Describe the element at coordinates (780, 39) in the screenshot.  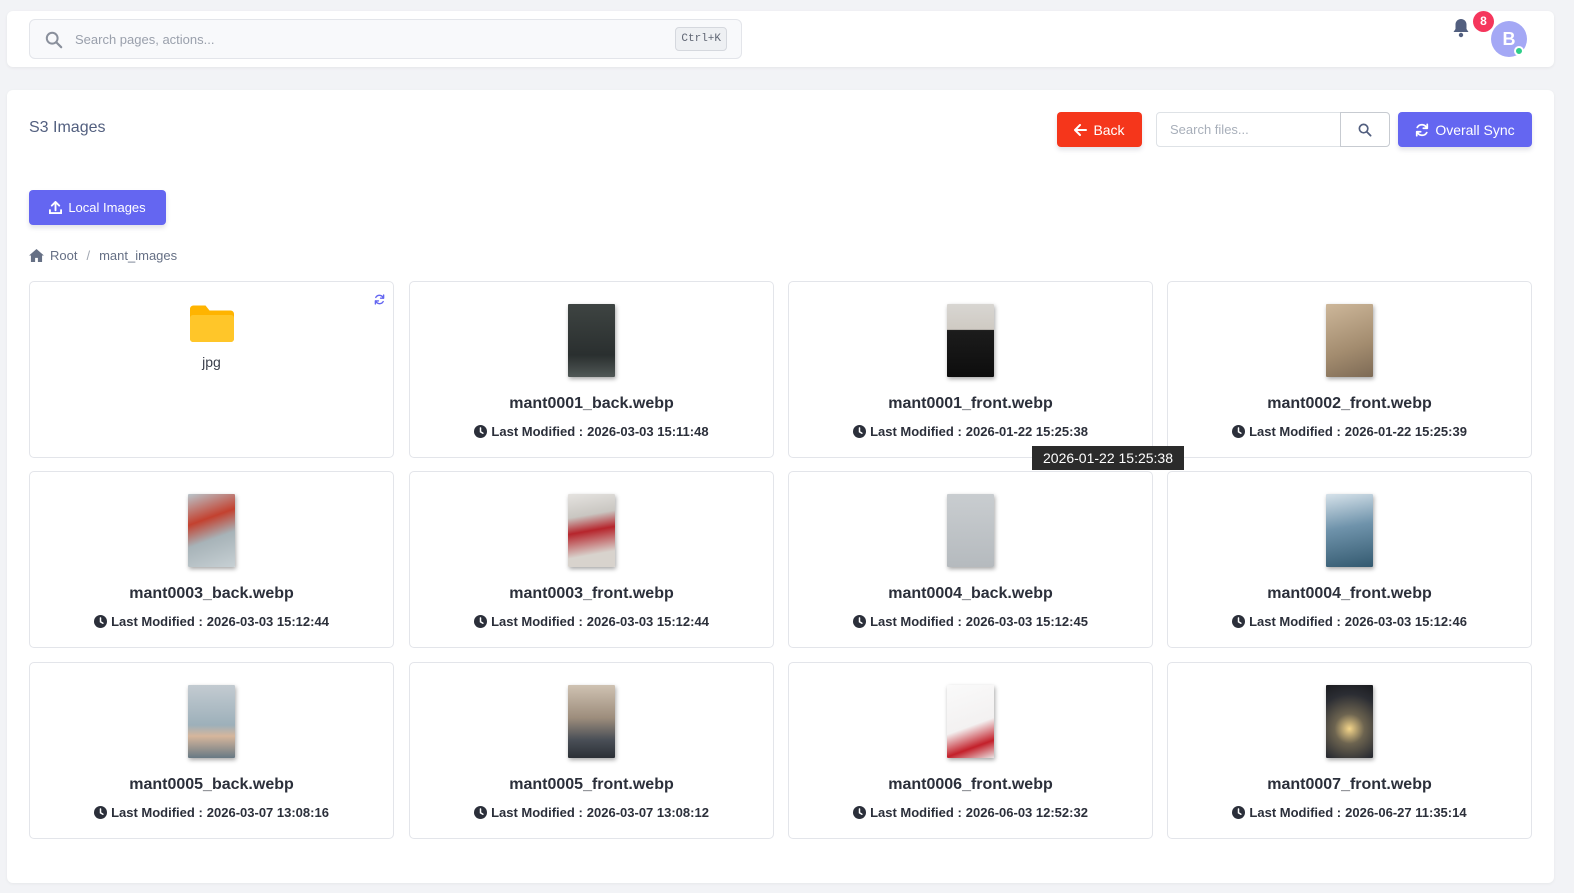
I see `top-navbar: Search pages, actions... Ctrl+K` at that location.